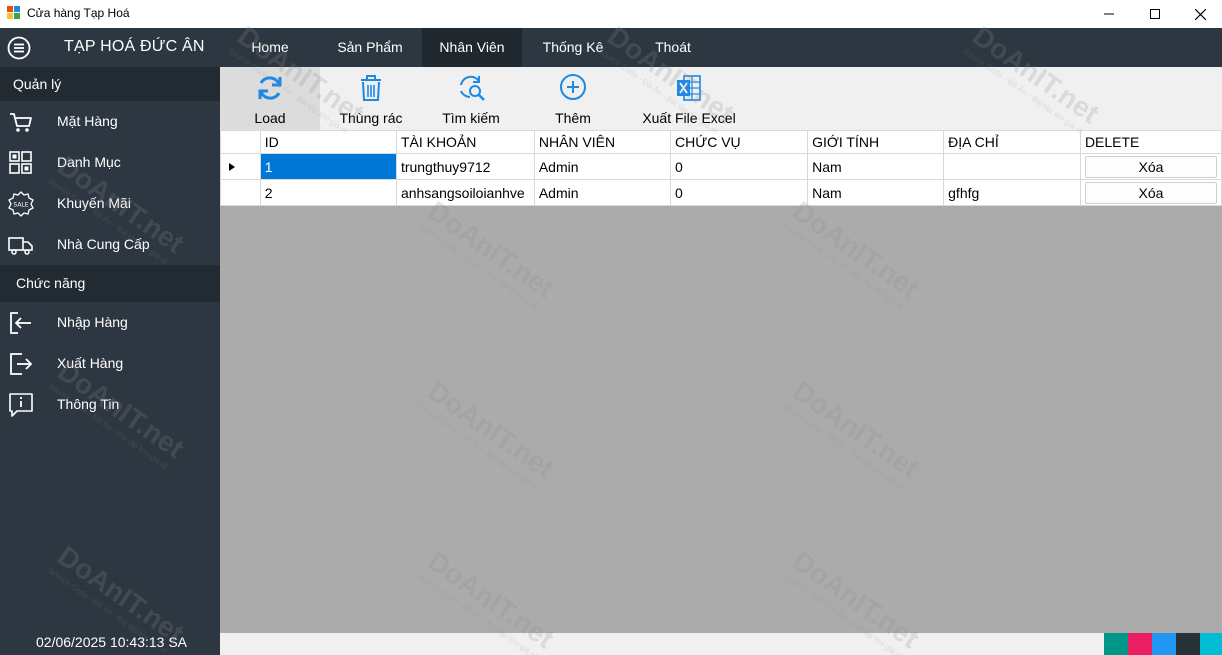  I want to click on theme-swatch-blue, so click(1164, 644).